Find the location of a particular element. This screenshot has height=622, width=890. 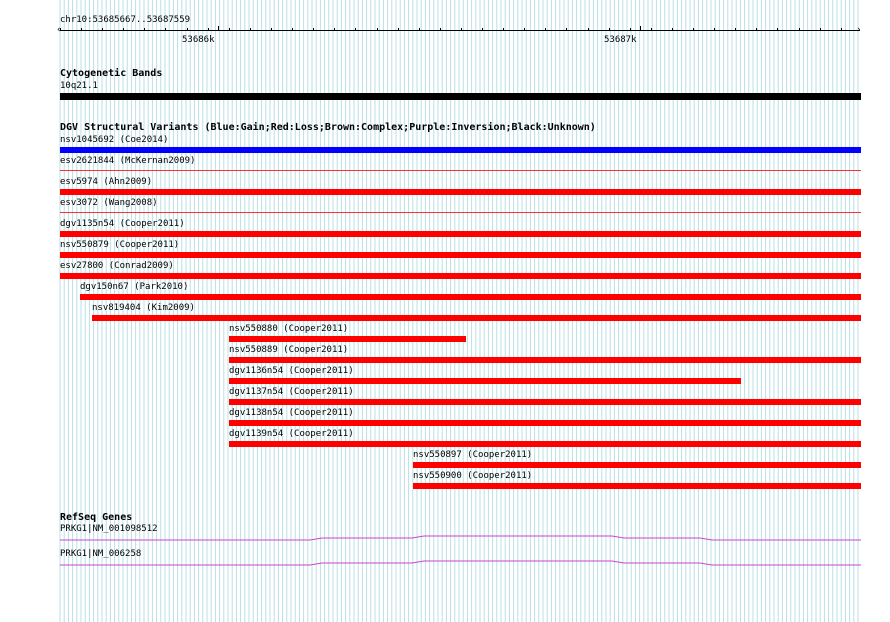

variant-label: dgv150n67 (Park2010) is located at coordinates (134, 287).